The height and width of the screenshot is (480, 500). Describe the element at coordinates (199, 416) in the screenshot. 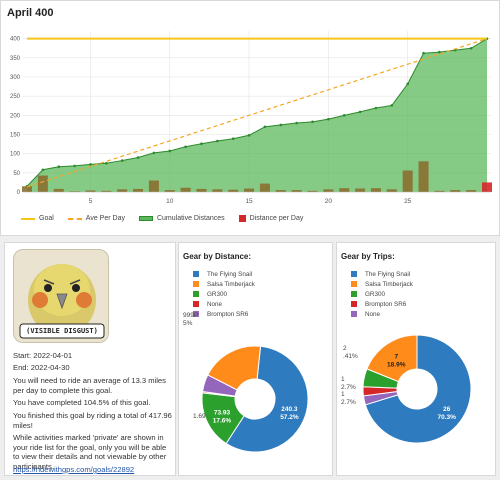

I see `slice-value-label: 1.69` at that location.